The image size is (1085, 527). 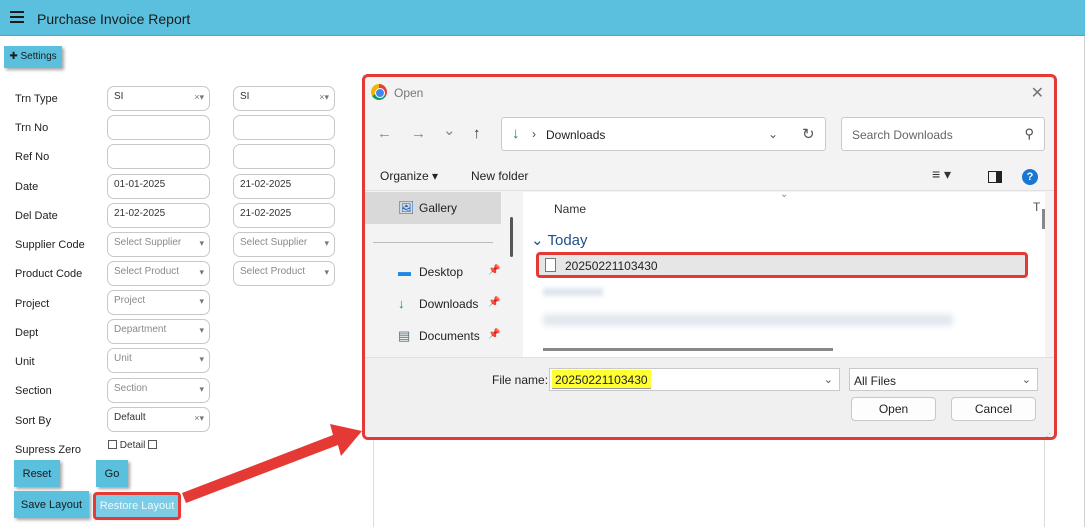 What do you see at coordinates (284, 273) in the screenshot?
I see `product-to-select: Select Product ▾` at bounding box center [284, 273].